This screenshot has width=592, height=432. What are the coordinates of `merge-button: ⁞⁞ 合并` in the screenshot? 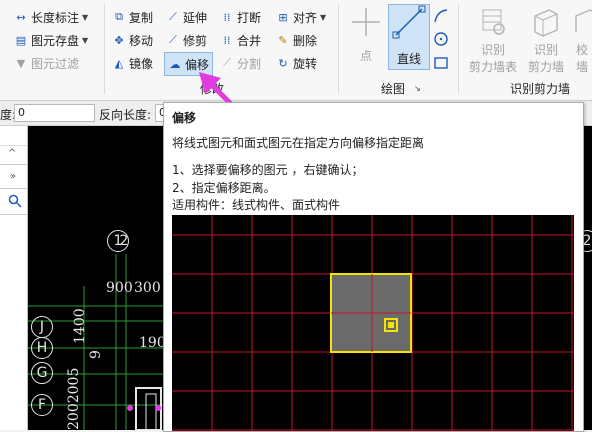 It's located at (241, 40).